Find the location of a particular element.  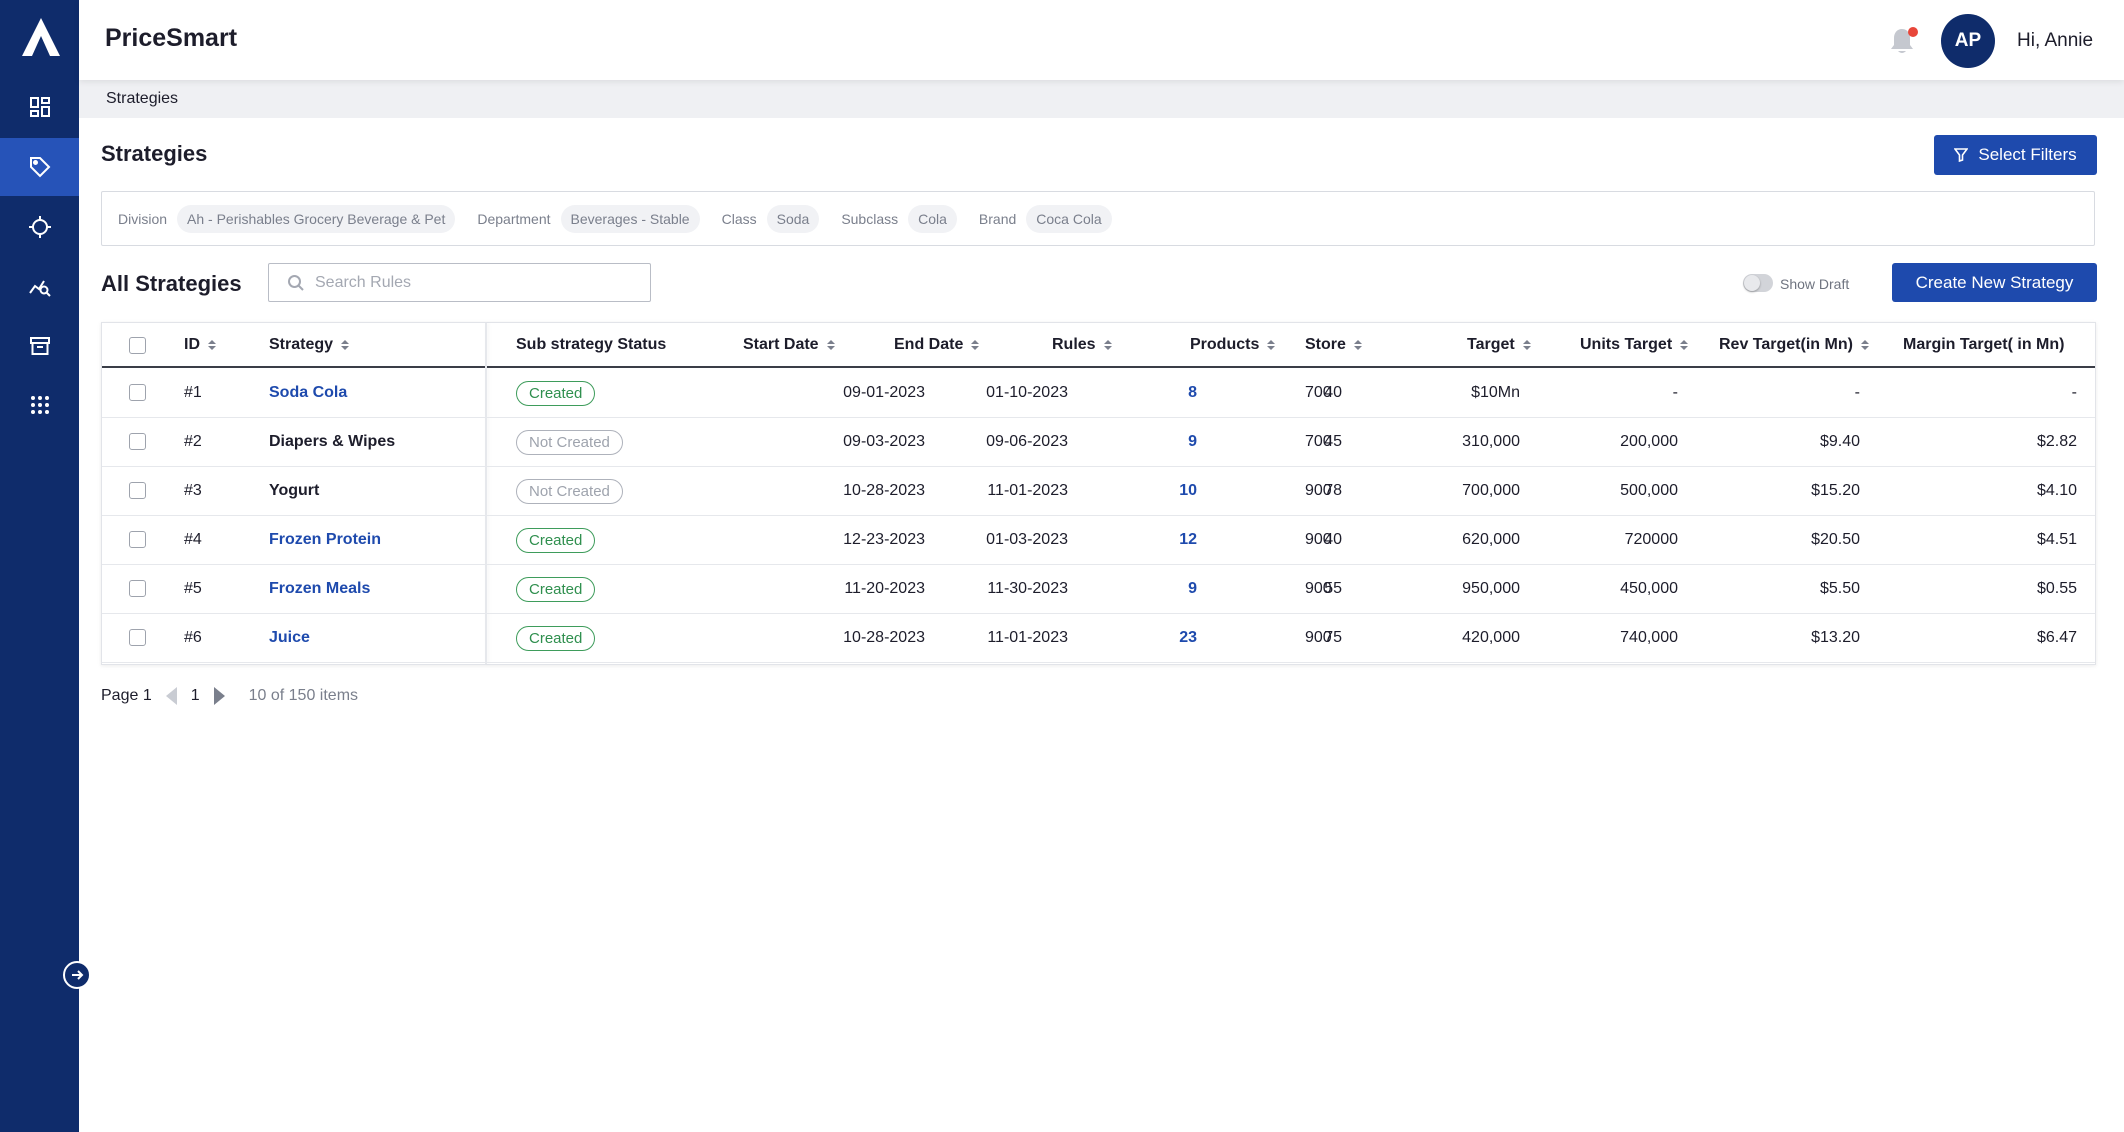

row-target: 700,000 is located at coordinates (1491, 490).